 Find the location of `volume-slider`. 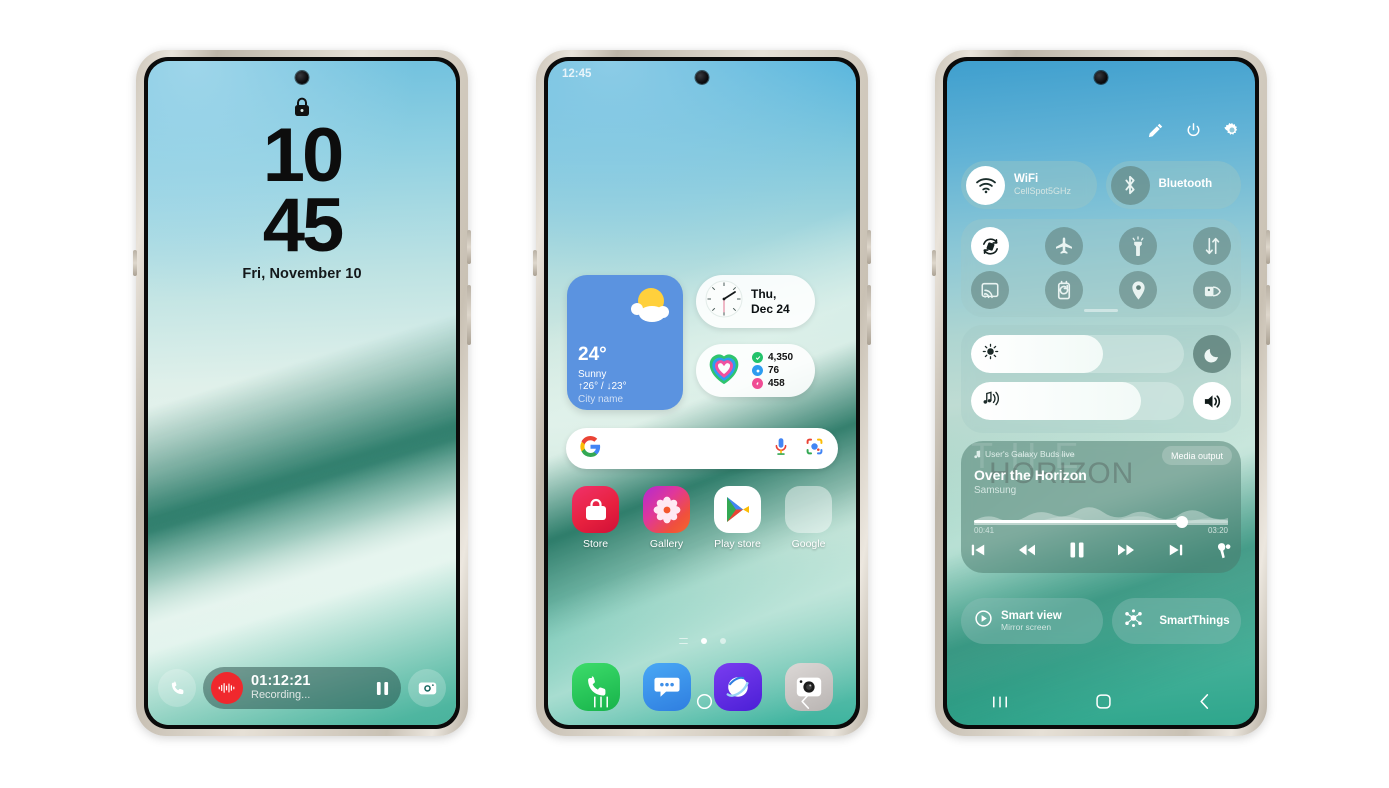

volume-slider is located at coordinates (1077, 401).